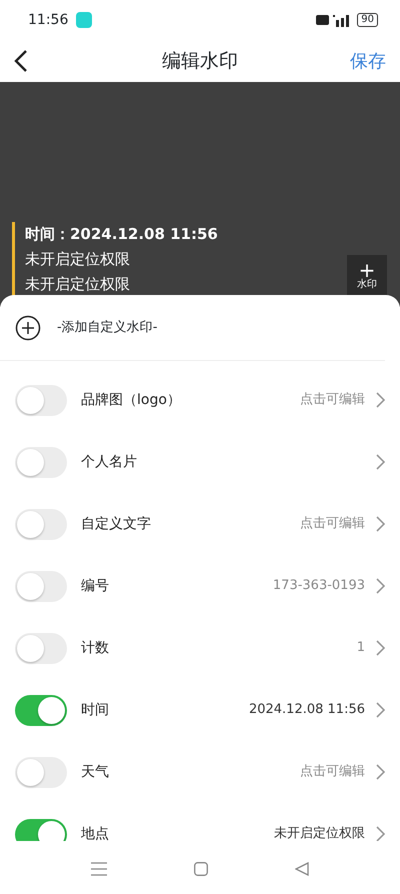 Image resolution: width=400 pixels, height=894 pixels. What do you see at coordinates (84, 20) in the screenshot?
I see `app-icon` at bounding box center [84, 20].